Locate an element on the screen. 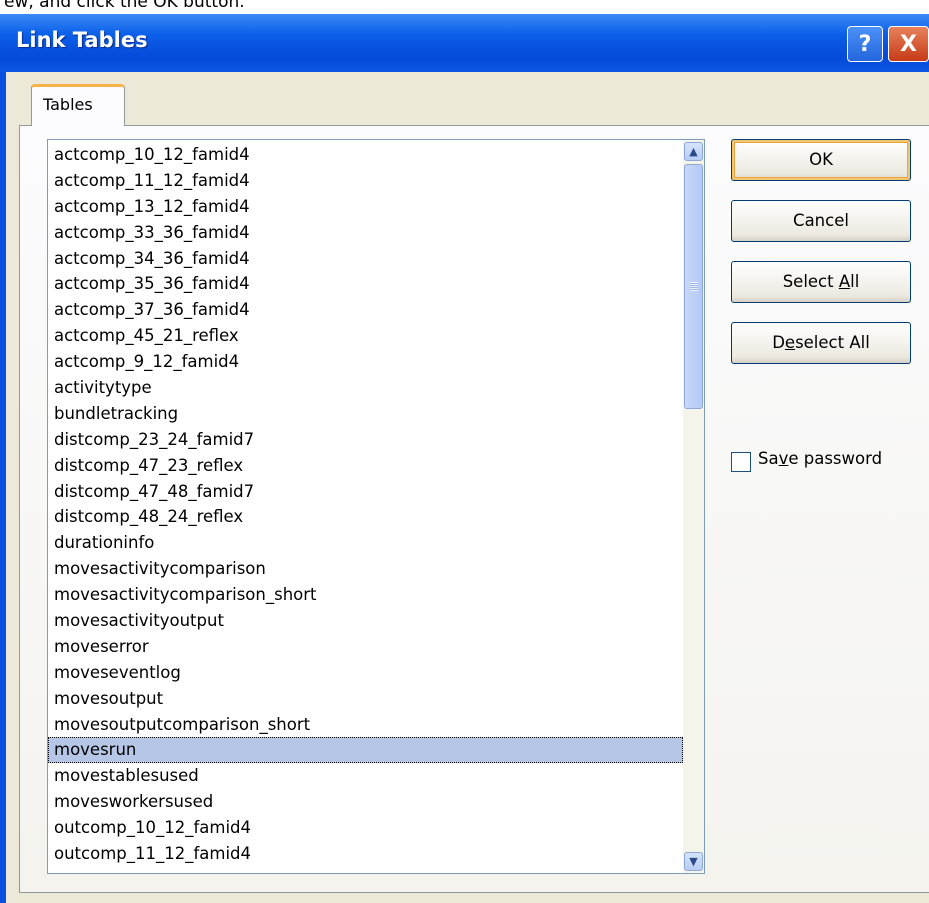  ok-button: OK is located at coordinates (821, 160).